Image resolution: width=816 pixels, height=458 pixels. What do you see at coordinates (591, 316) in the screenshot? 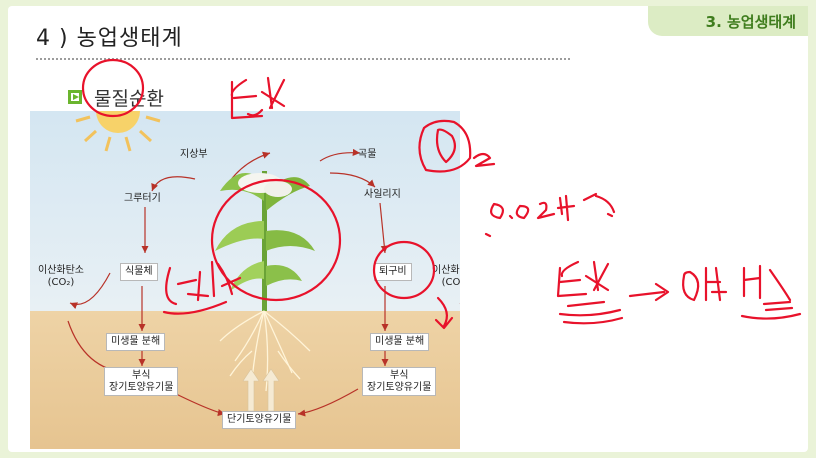
I see `underline-carbon` at bounding box center [591, 316].